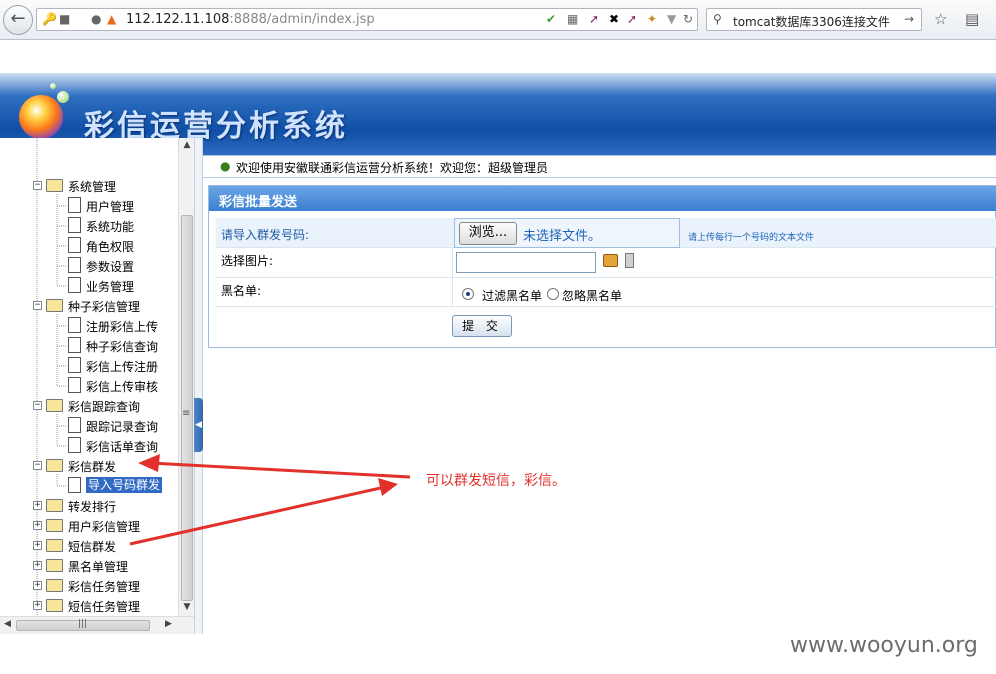 Image resolution: width=996 pixels, height=674 pixels. I want to click on watermark: www.wooyun.org, so click(884, 645).